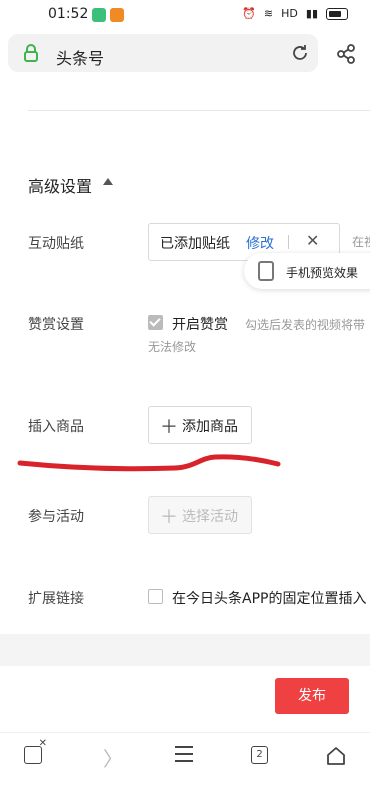  I want to click on wifi-icon: ≋, so click(268, 13).